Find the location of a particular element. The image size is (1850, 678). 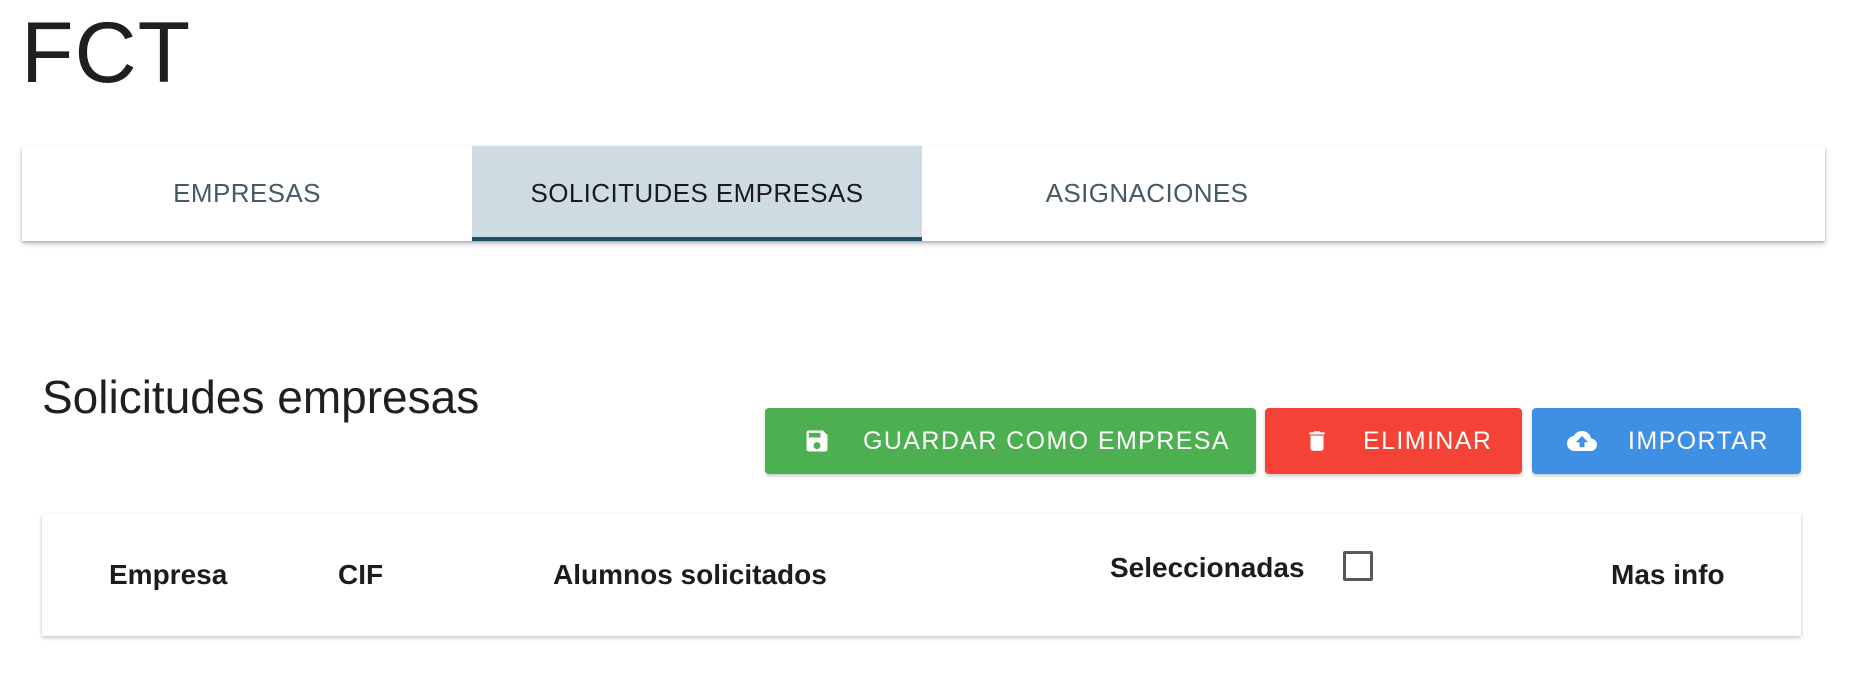

save-as-company-button: GUARDAR COMO EMPRESA is located at coordinates (1010, 441).